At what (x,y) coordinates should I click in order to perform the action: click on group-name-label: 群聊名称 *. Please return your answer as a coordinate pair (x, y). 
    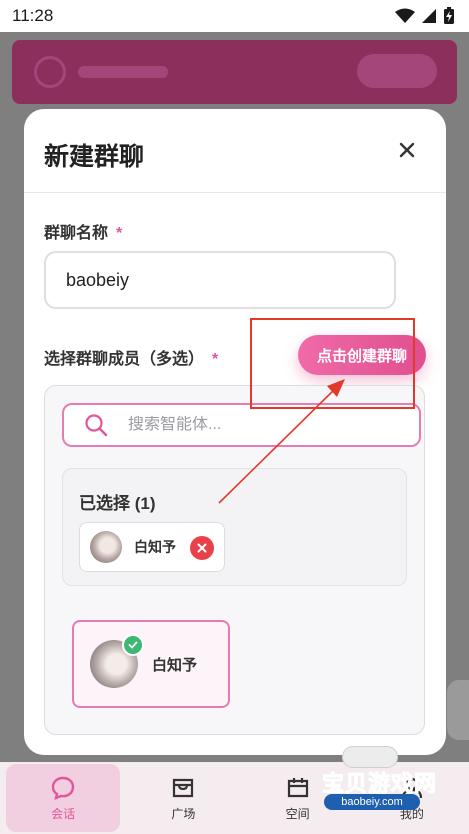
    Looking at the image, I should click on (83, 231).